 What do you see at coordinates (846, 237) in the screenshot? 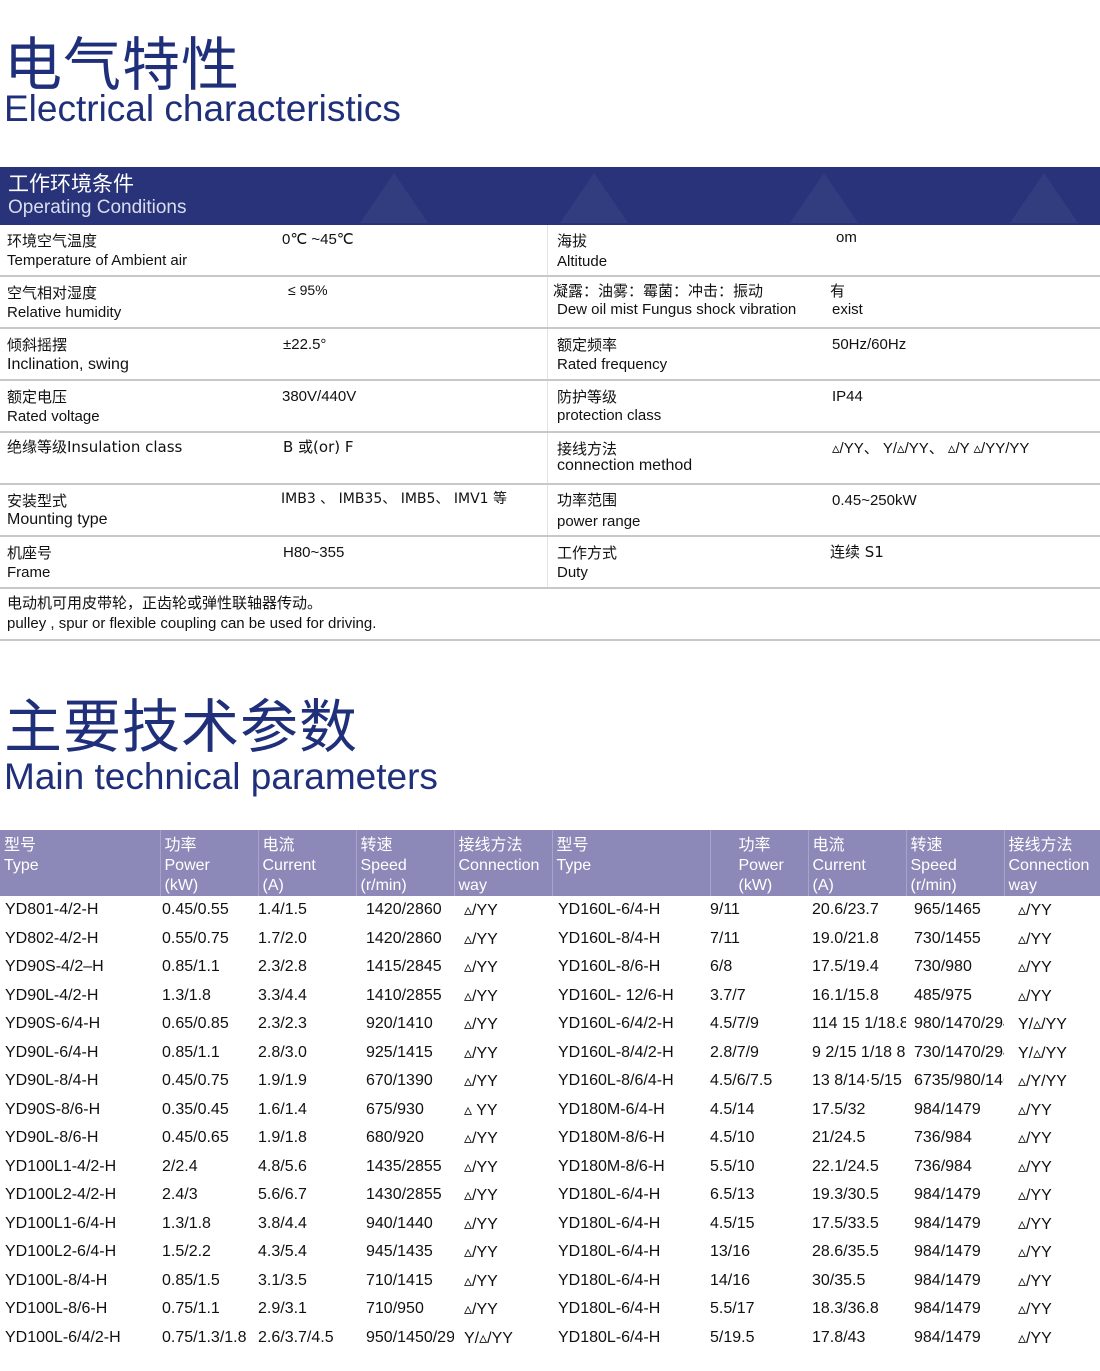
I see `condition-value: om` at bounding box center [846, 237].